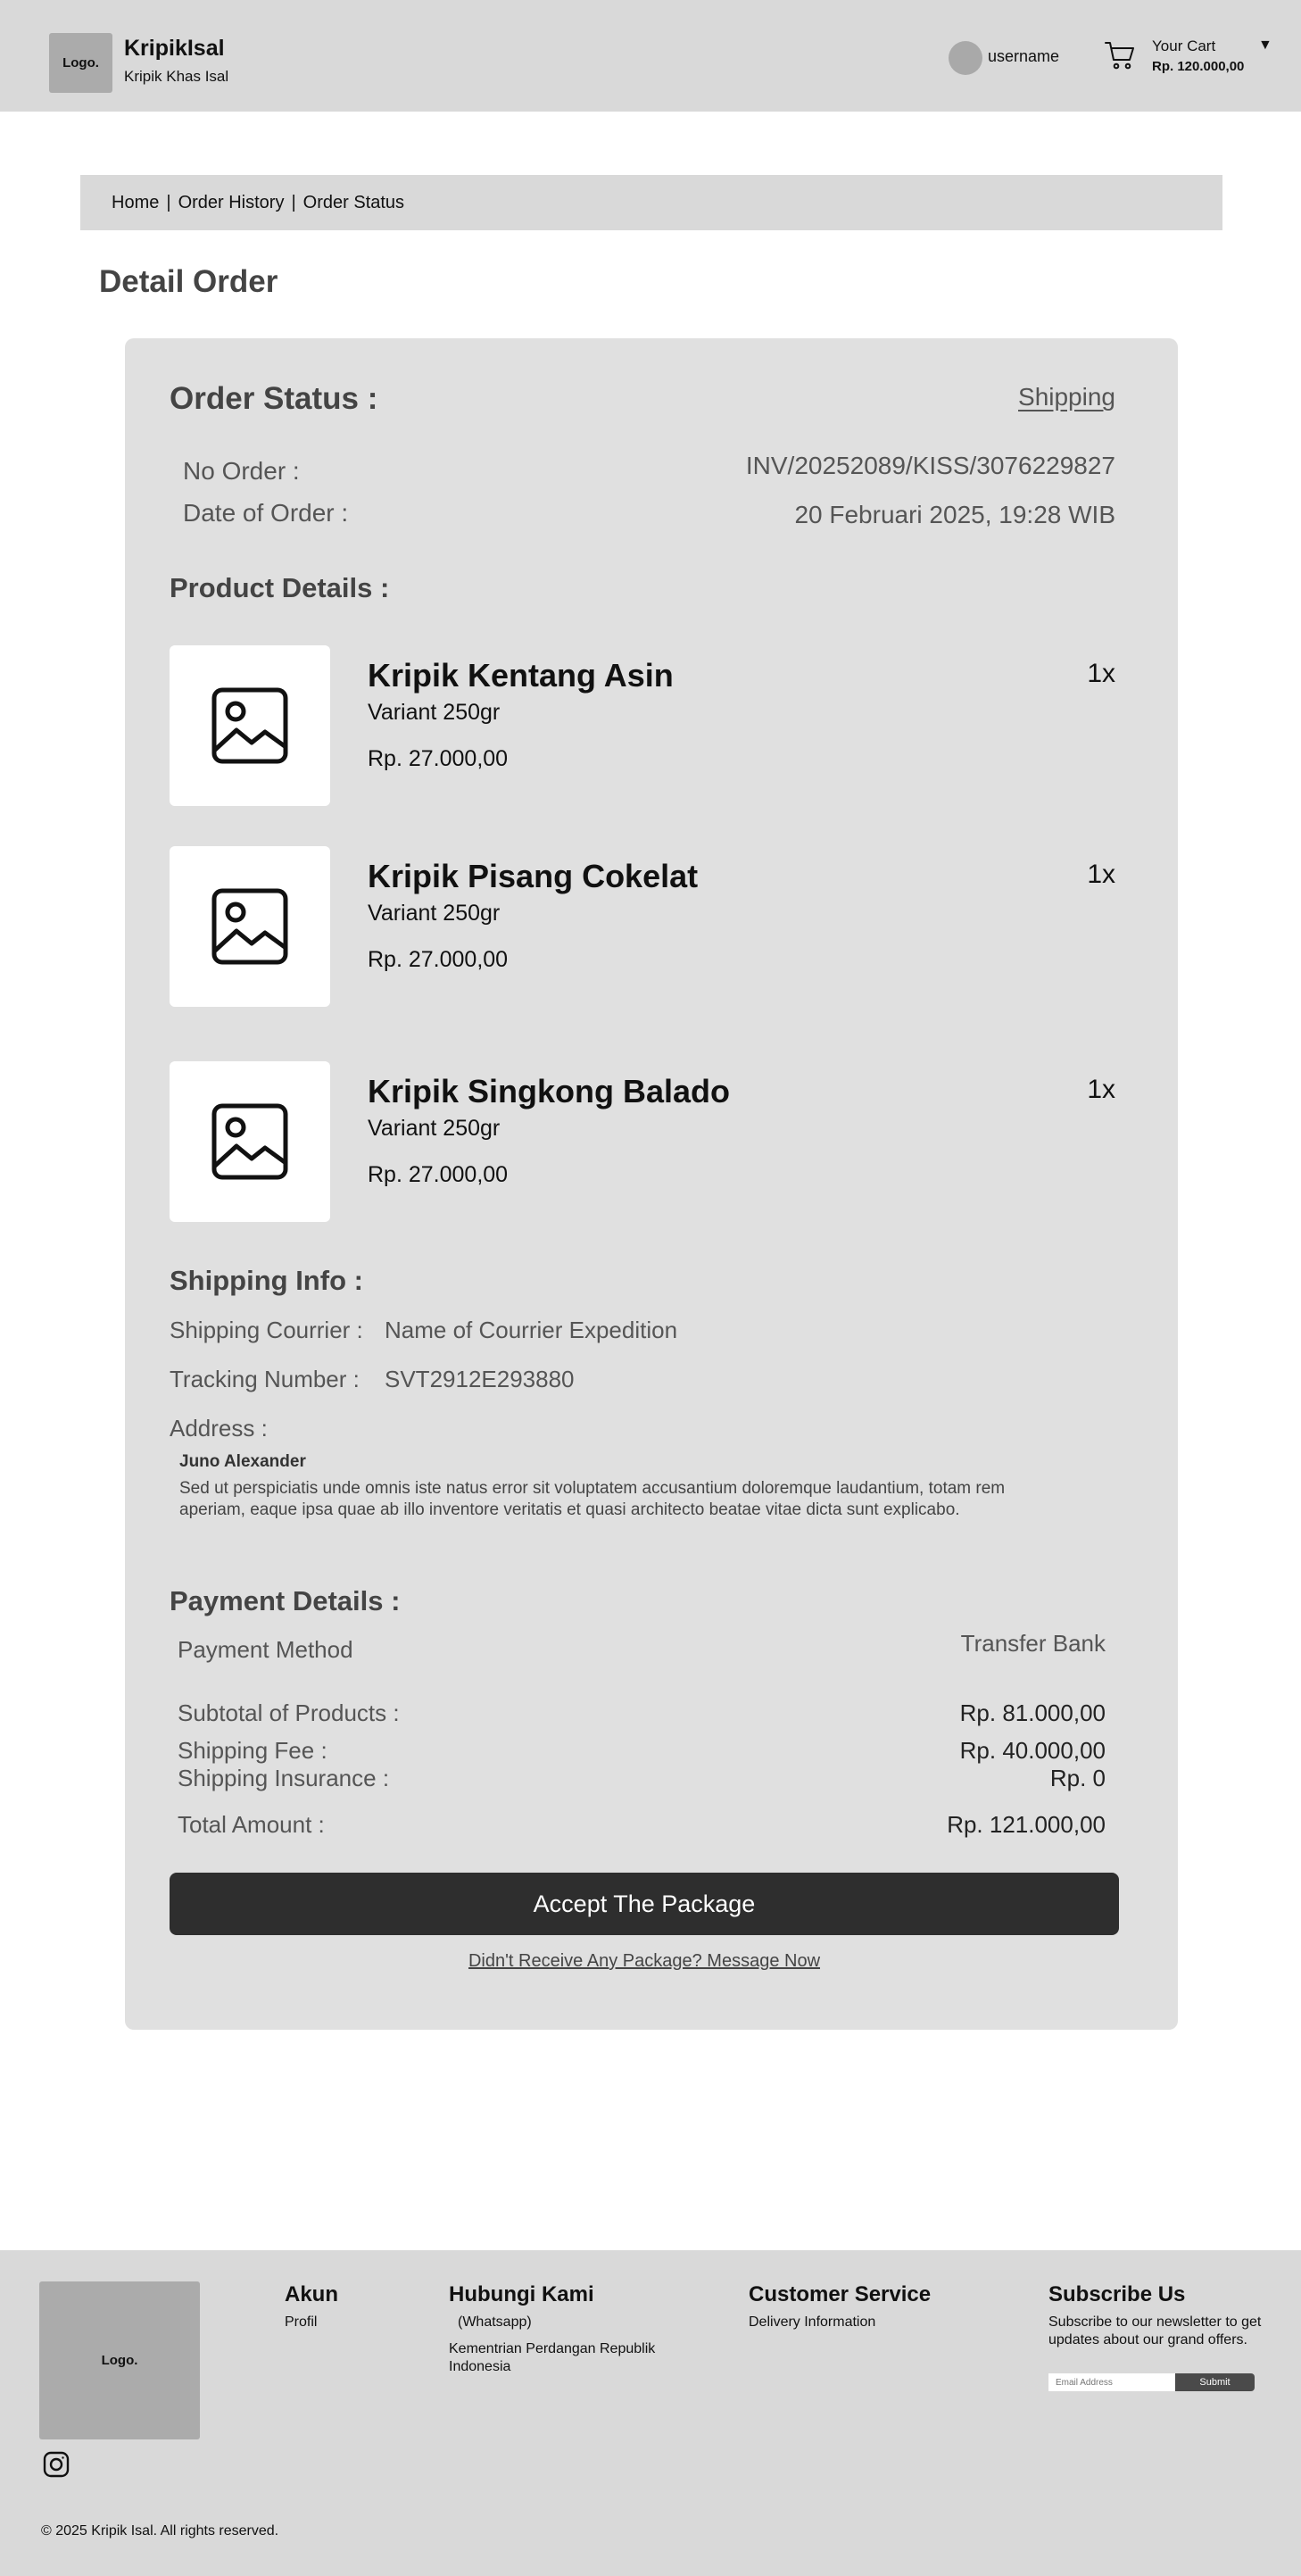  Describe the element at coordinates (1032, 1713) in the screenshot. I see `subtotal-value: Rp. 81.000,00` at that location.